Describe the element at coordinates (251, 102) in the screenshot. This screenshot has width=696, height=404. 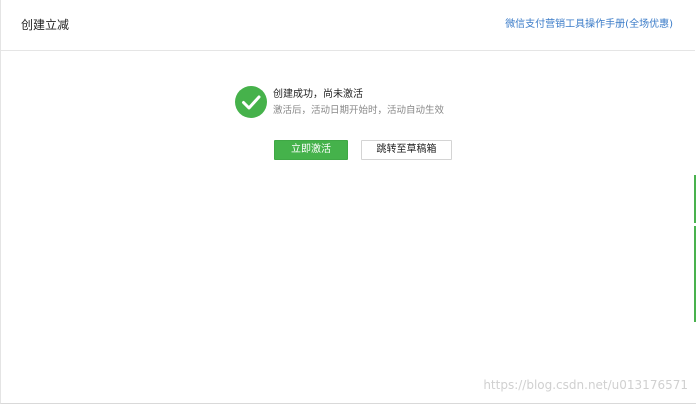
I see `check-circle-icon` at that location.